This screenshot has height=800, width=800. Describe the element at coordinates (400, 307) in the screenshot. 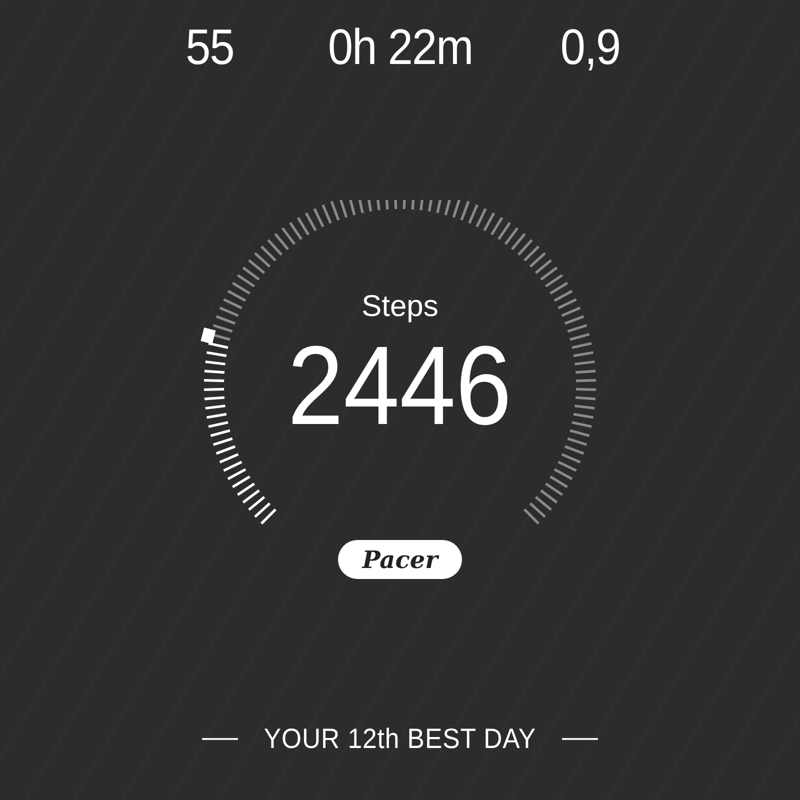

I see `steps-label: Steps` at that location.